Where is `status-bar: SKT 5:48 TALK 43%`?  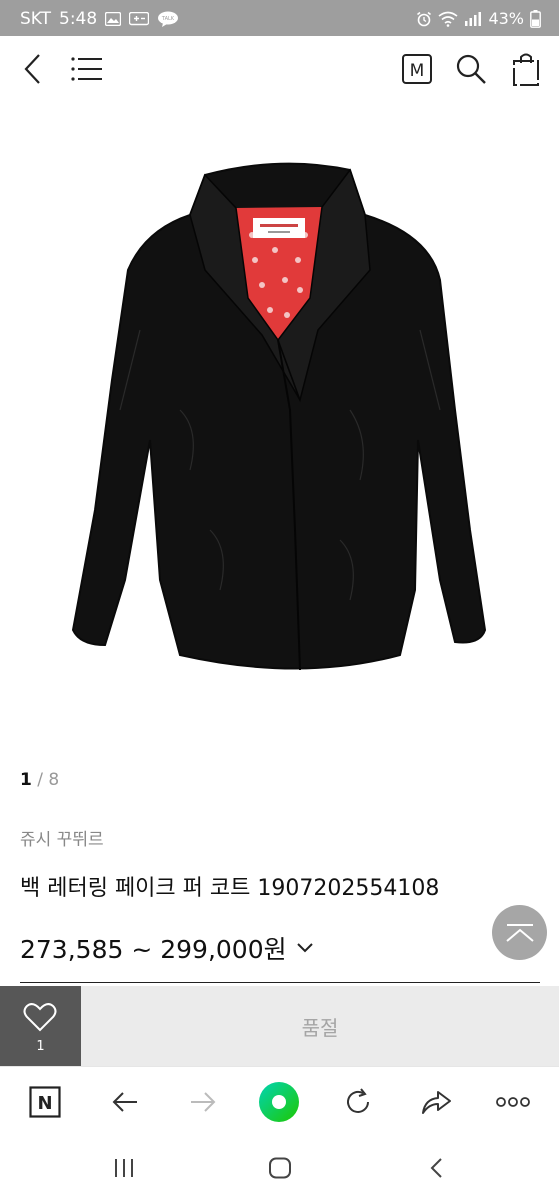
status-bar: SKT 5:48 TALK 43% is located at coordinates (279, 18).